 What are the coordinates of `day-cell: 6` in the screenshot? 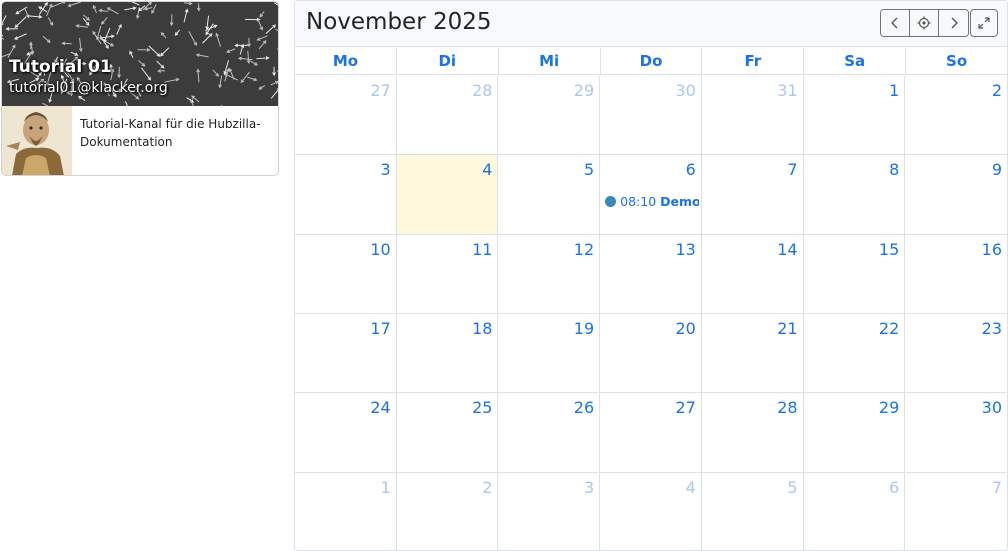 It's located at (855, 511).